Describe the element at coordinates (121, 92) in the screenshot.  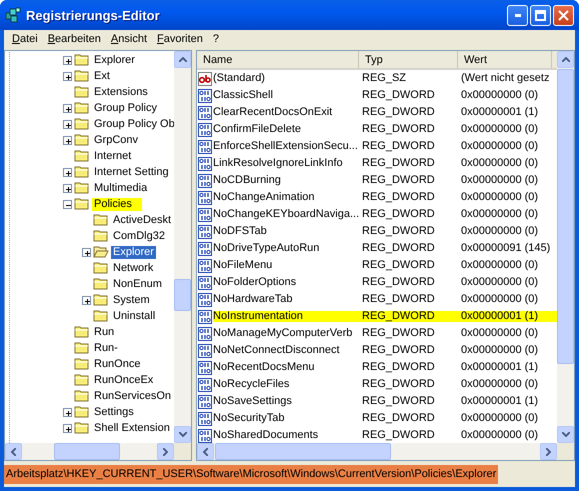
I see `tree-item: Extensions` at that location.